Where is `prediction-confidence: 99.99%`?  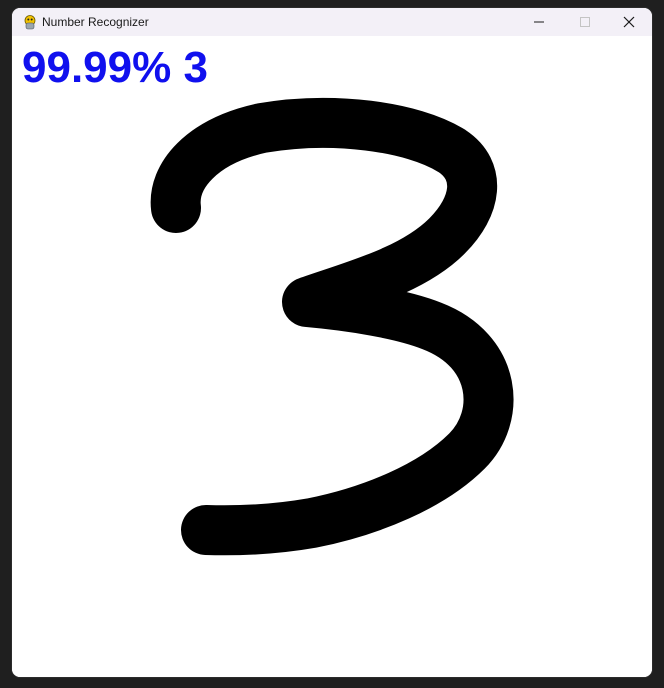
prediction-confidence: 99.99% is located at coordinates (97, 67).